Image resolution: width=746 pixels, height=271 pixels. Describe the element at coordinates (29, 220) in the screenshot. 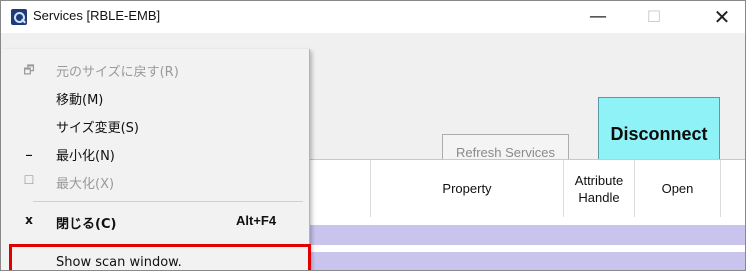

I see `close-icon: x` at that location.